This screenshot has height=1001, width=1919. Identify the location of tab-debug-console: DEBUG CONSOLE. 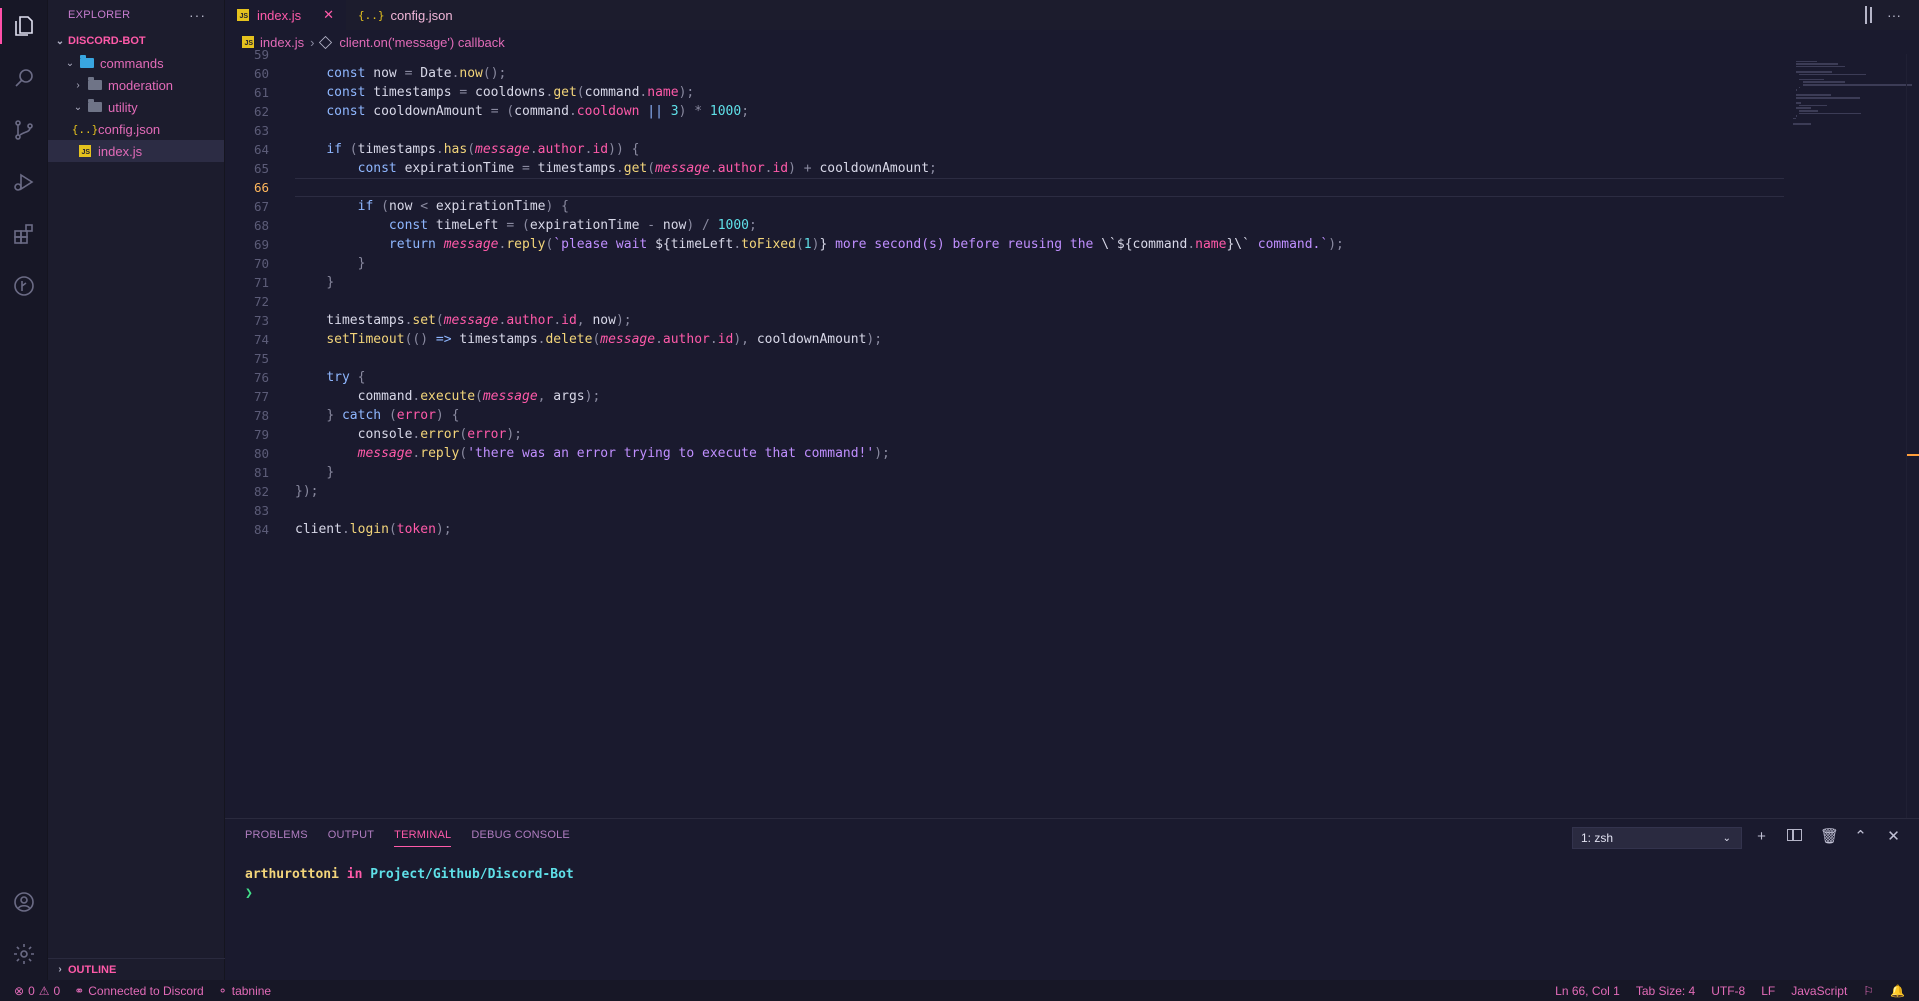
(520, 838).